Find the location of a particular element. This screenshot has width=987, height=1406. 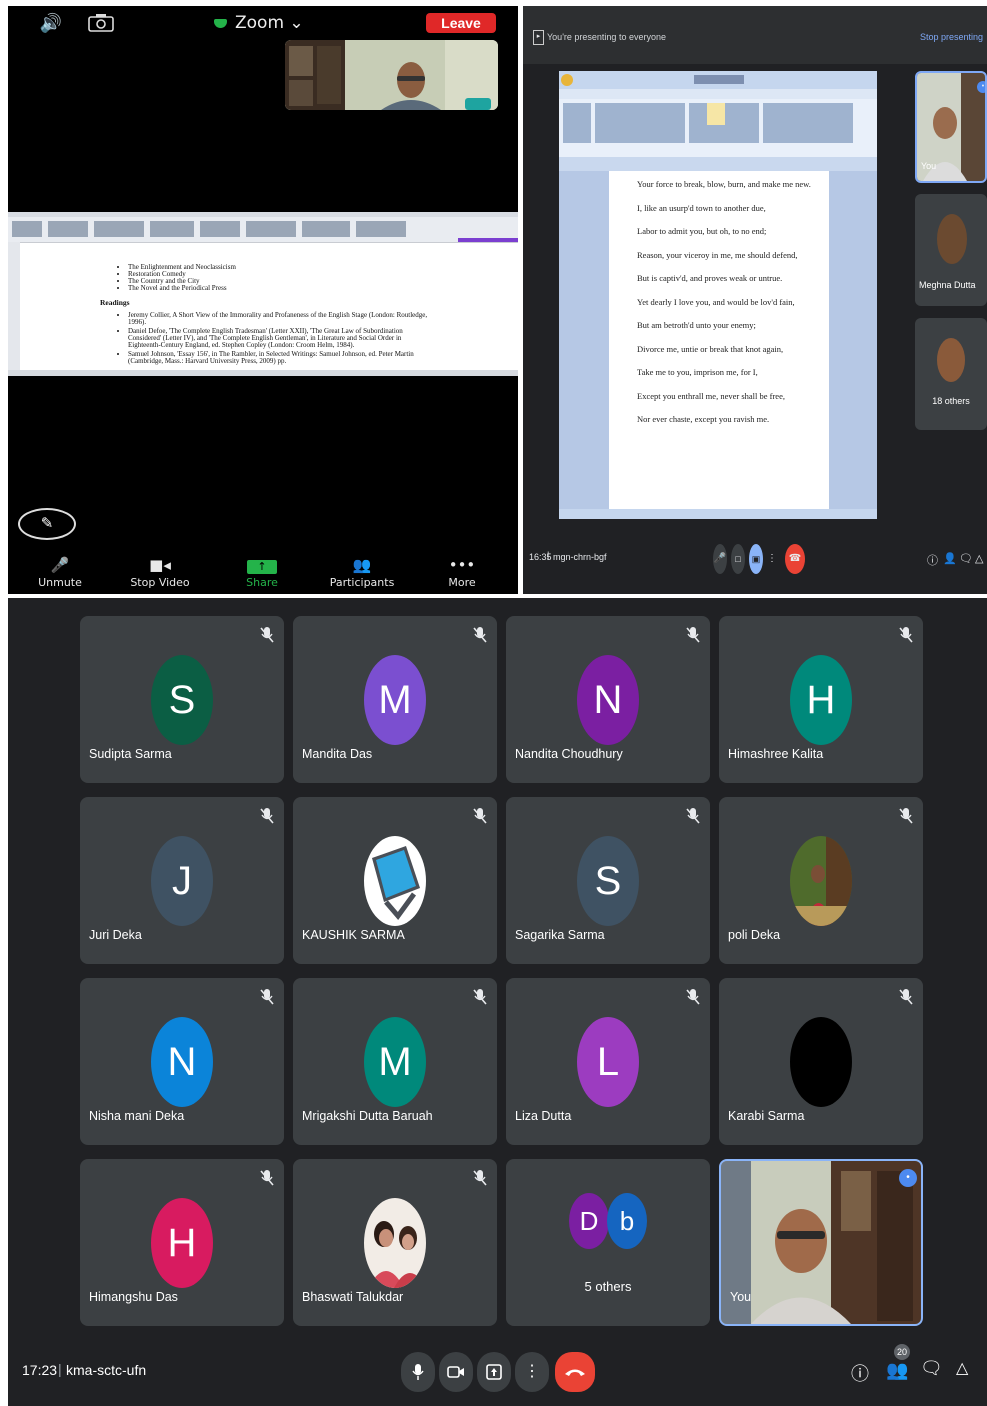

participant-tile: Karabi Sarma is located at coordinates (821, 1061).